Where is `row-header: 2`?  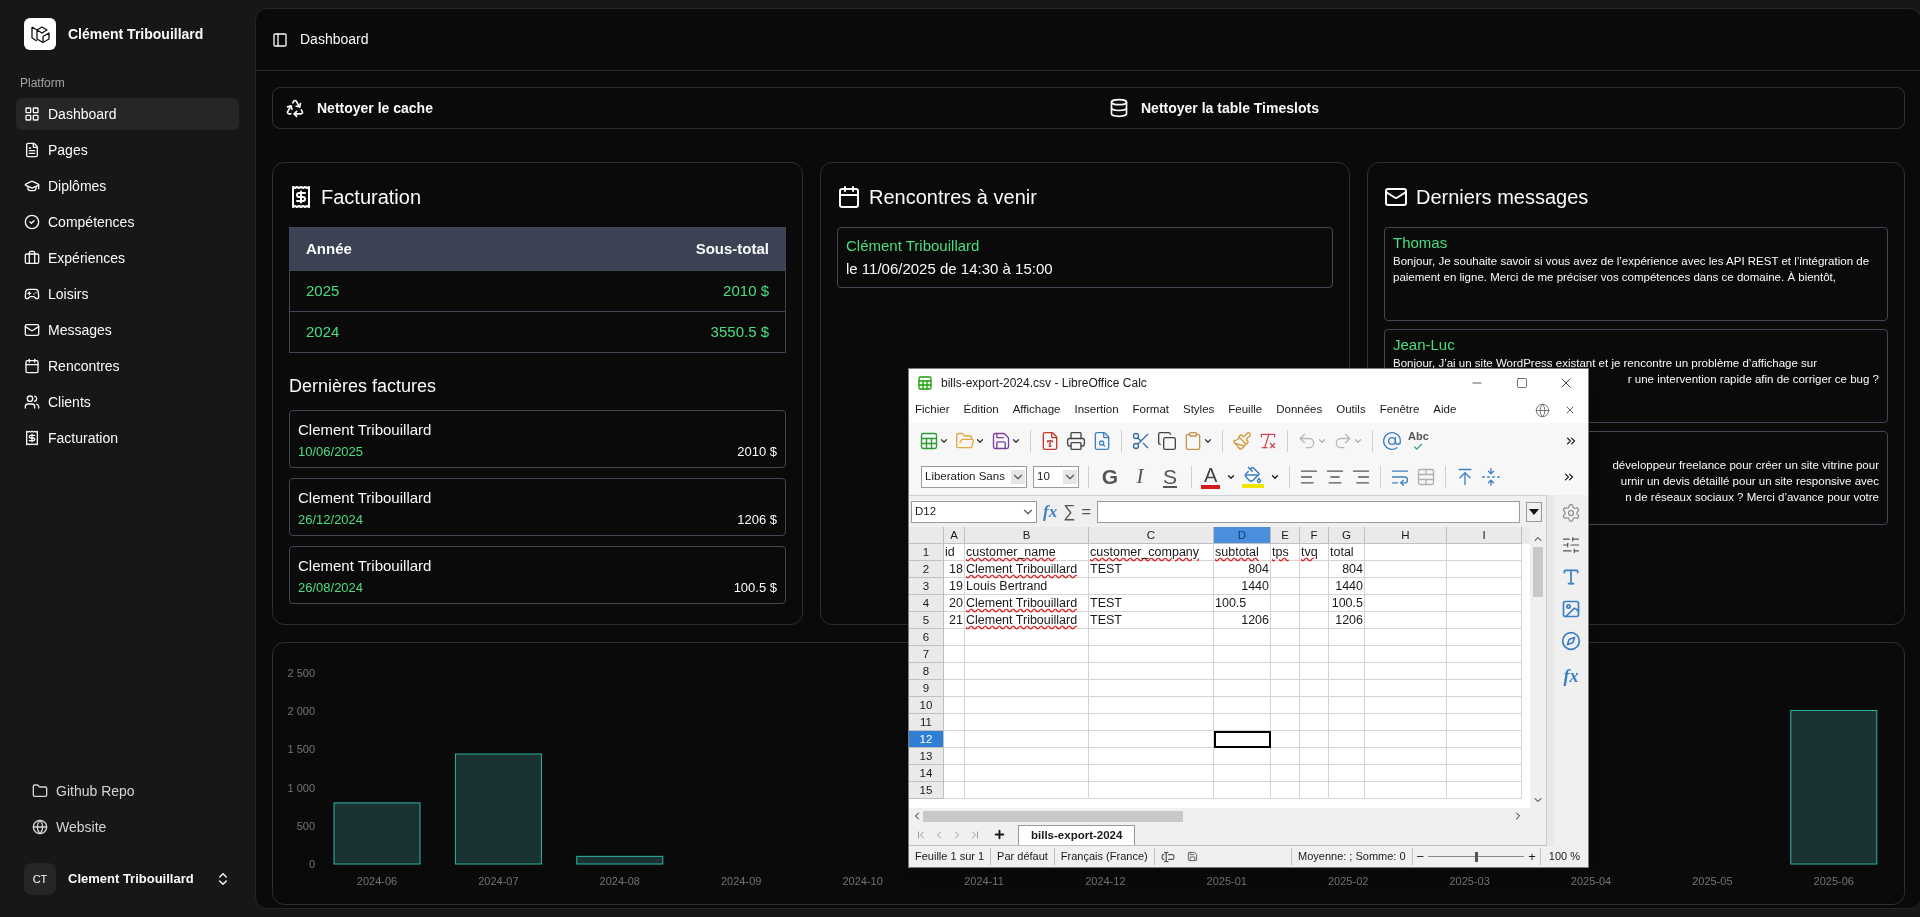
row-header: 2 is located at coordinates (926, 569).